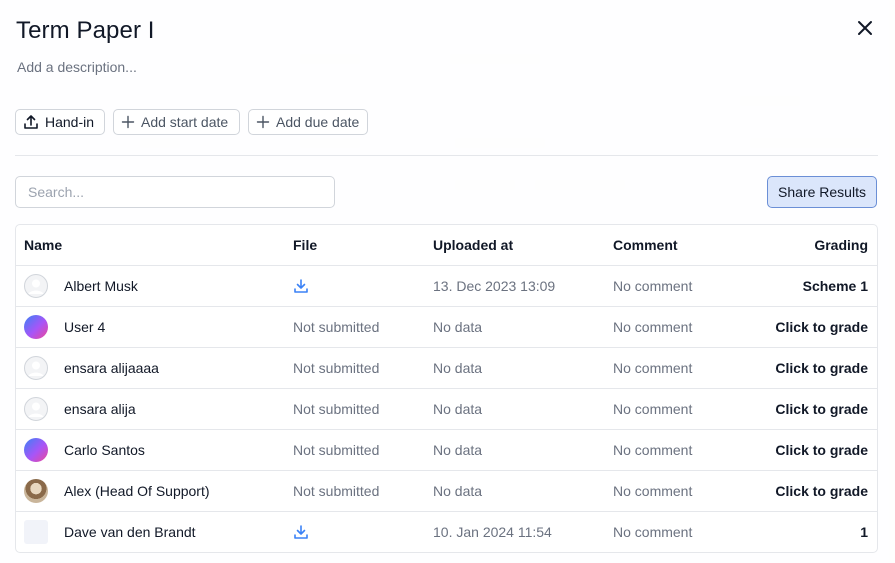 The image size is (895, 563). I want to click on student-cell: ensara alijaaaa, so click(91, 368).